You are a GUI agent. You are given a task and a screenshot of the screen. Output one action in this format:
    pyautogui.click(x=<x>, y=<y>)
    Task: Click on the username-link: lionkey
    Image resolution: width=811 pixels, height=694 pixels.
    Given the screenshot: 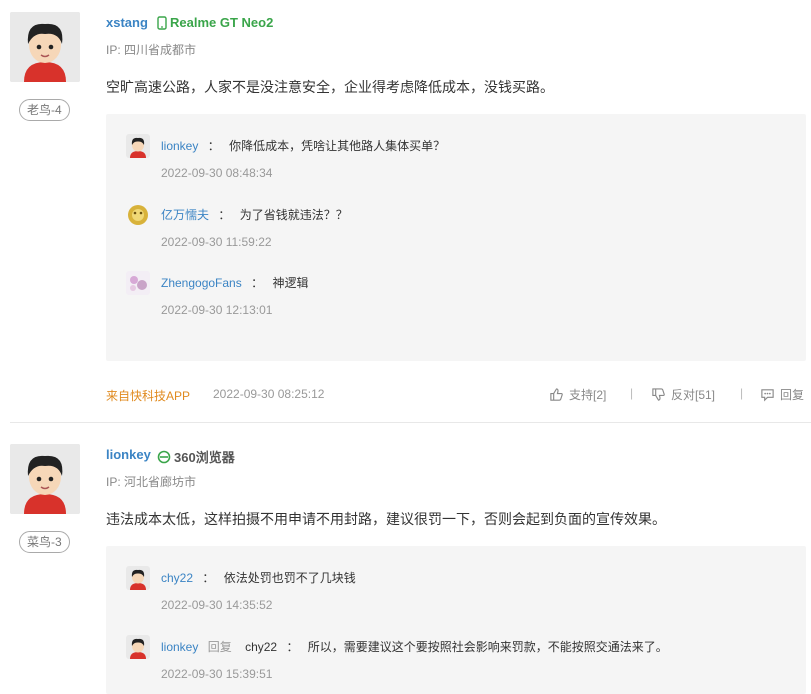 What is the action you would take?
    pyautogui.click(x=128, y=454)
    